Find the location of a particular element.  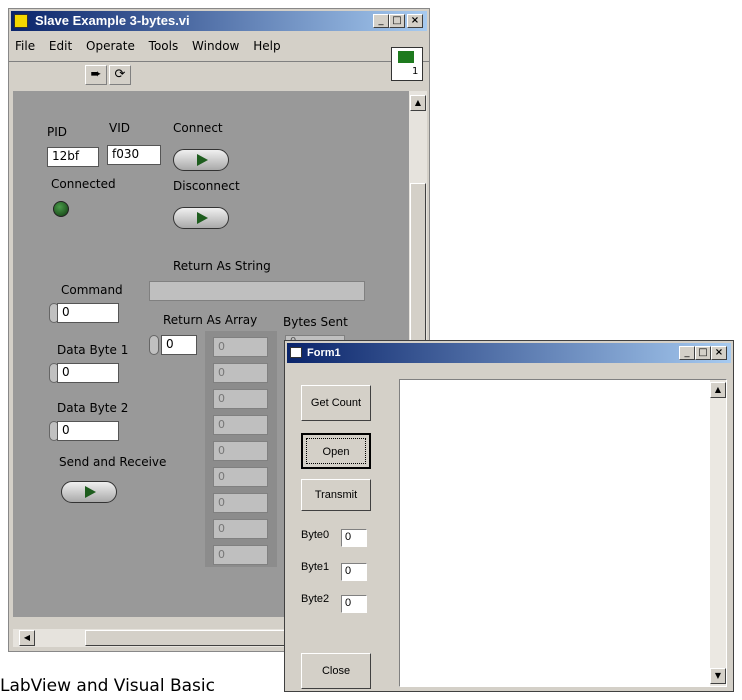

disconnect-button is located at coordinates (201, 218).